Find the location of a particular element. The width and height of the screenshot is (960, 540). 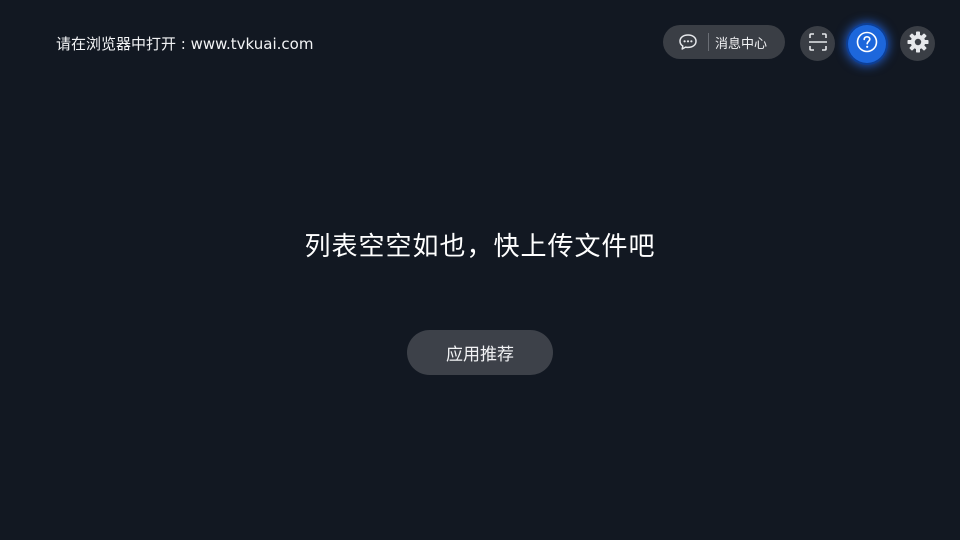

help-question-icon is located at coordinates (867, 44).